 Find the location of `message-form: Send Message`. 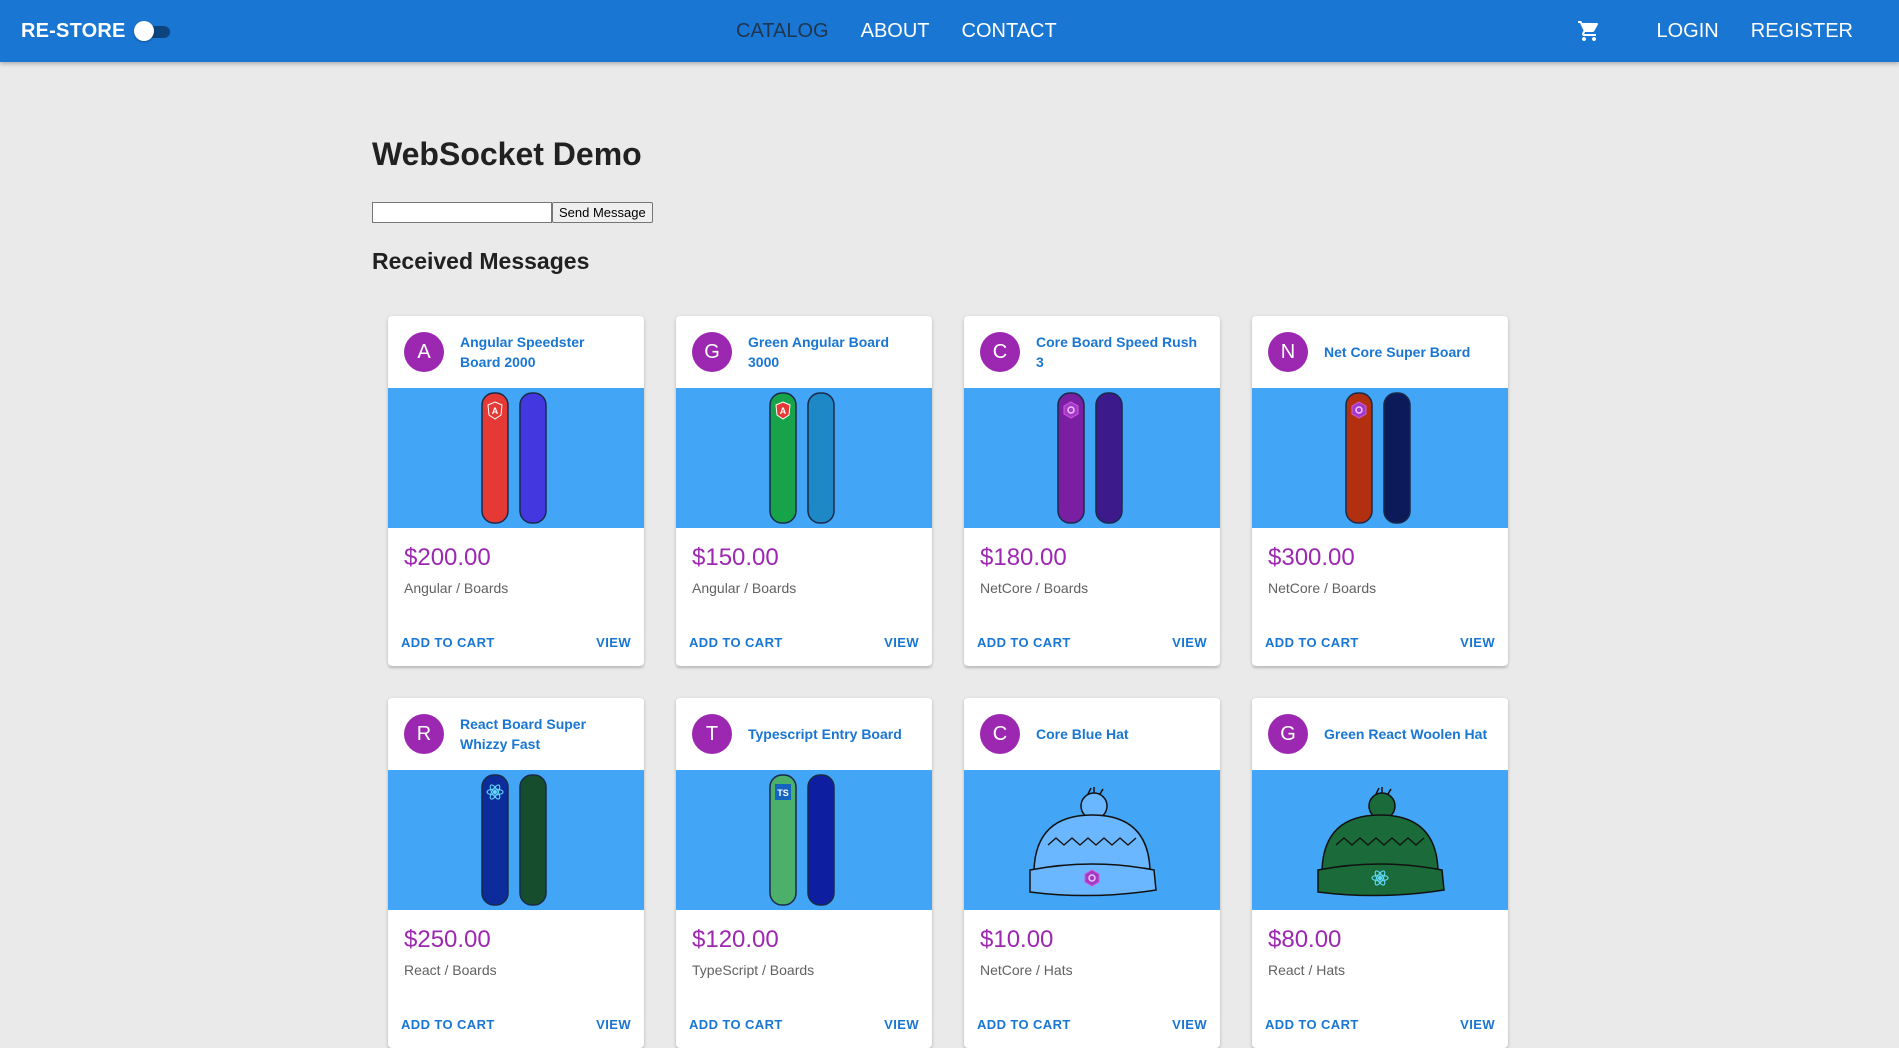

message-form: Send Message is located at coordinates (512, 212).